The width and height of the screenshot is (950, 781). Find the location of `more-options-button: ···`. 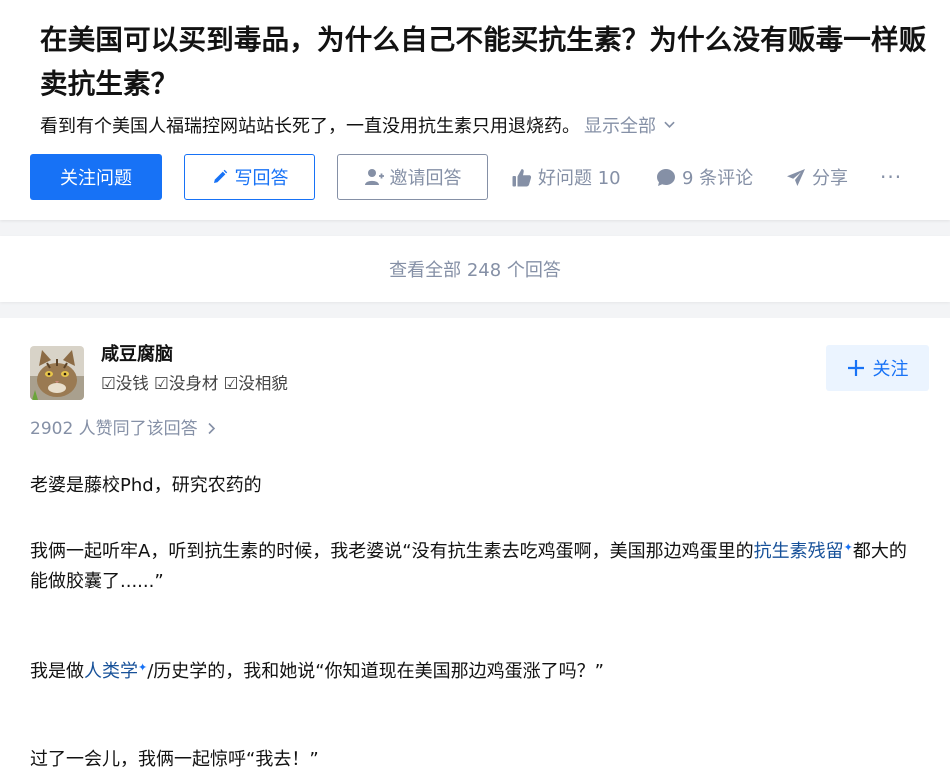

more-options-button: ··· is located at coordinates (891, 177).